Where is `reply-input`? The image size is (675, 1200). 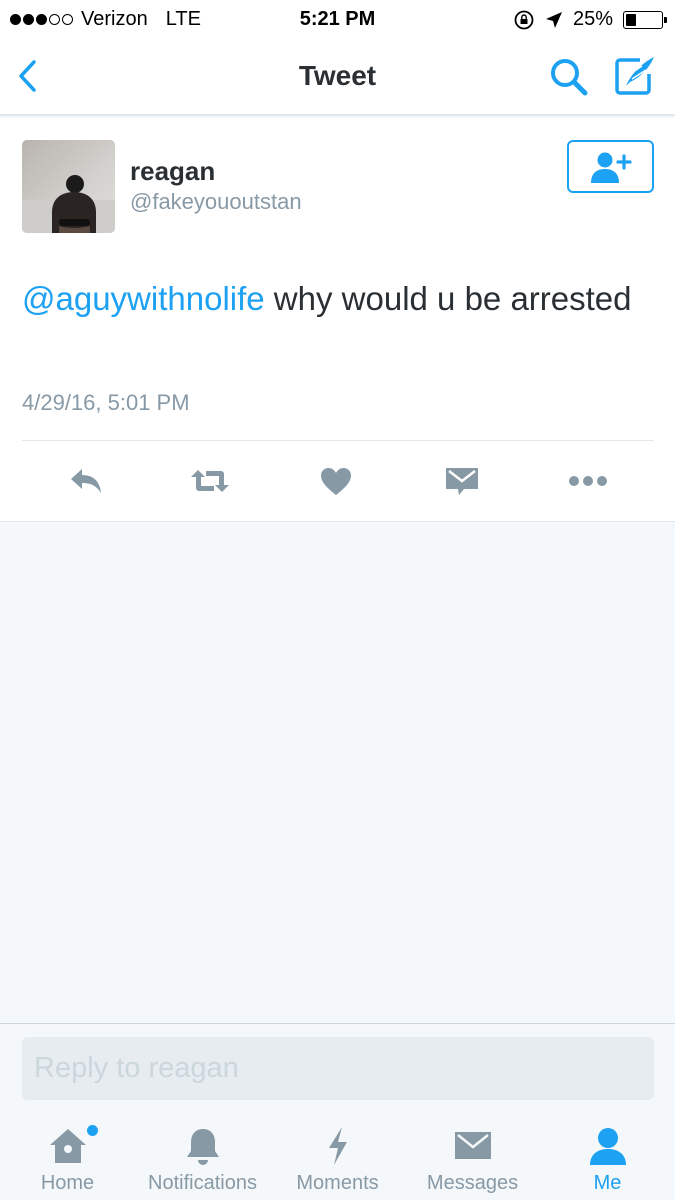 reply-input is located at coordinates (338, 1068).